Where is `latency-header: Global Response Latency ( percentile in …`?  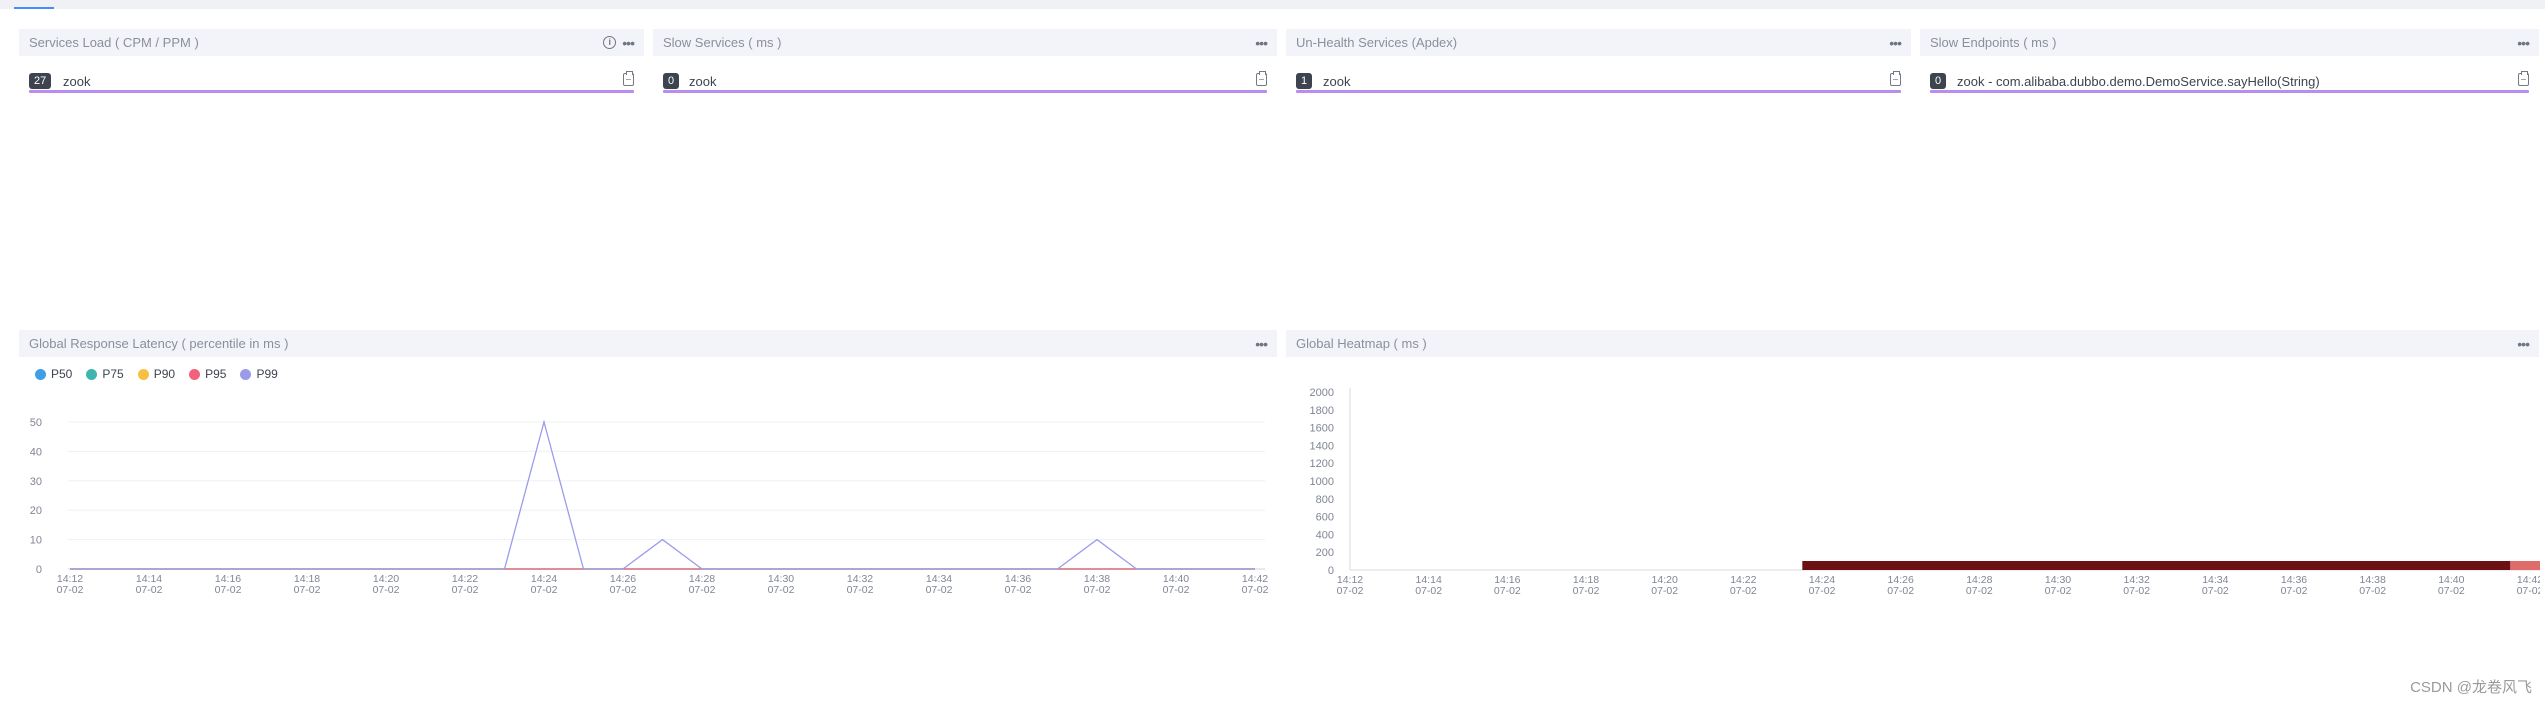 latency-header: Global Response Latency ( percentile in … is located at coordinates (648, 343).